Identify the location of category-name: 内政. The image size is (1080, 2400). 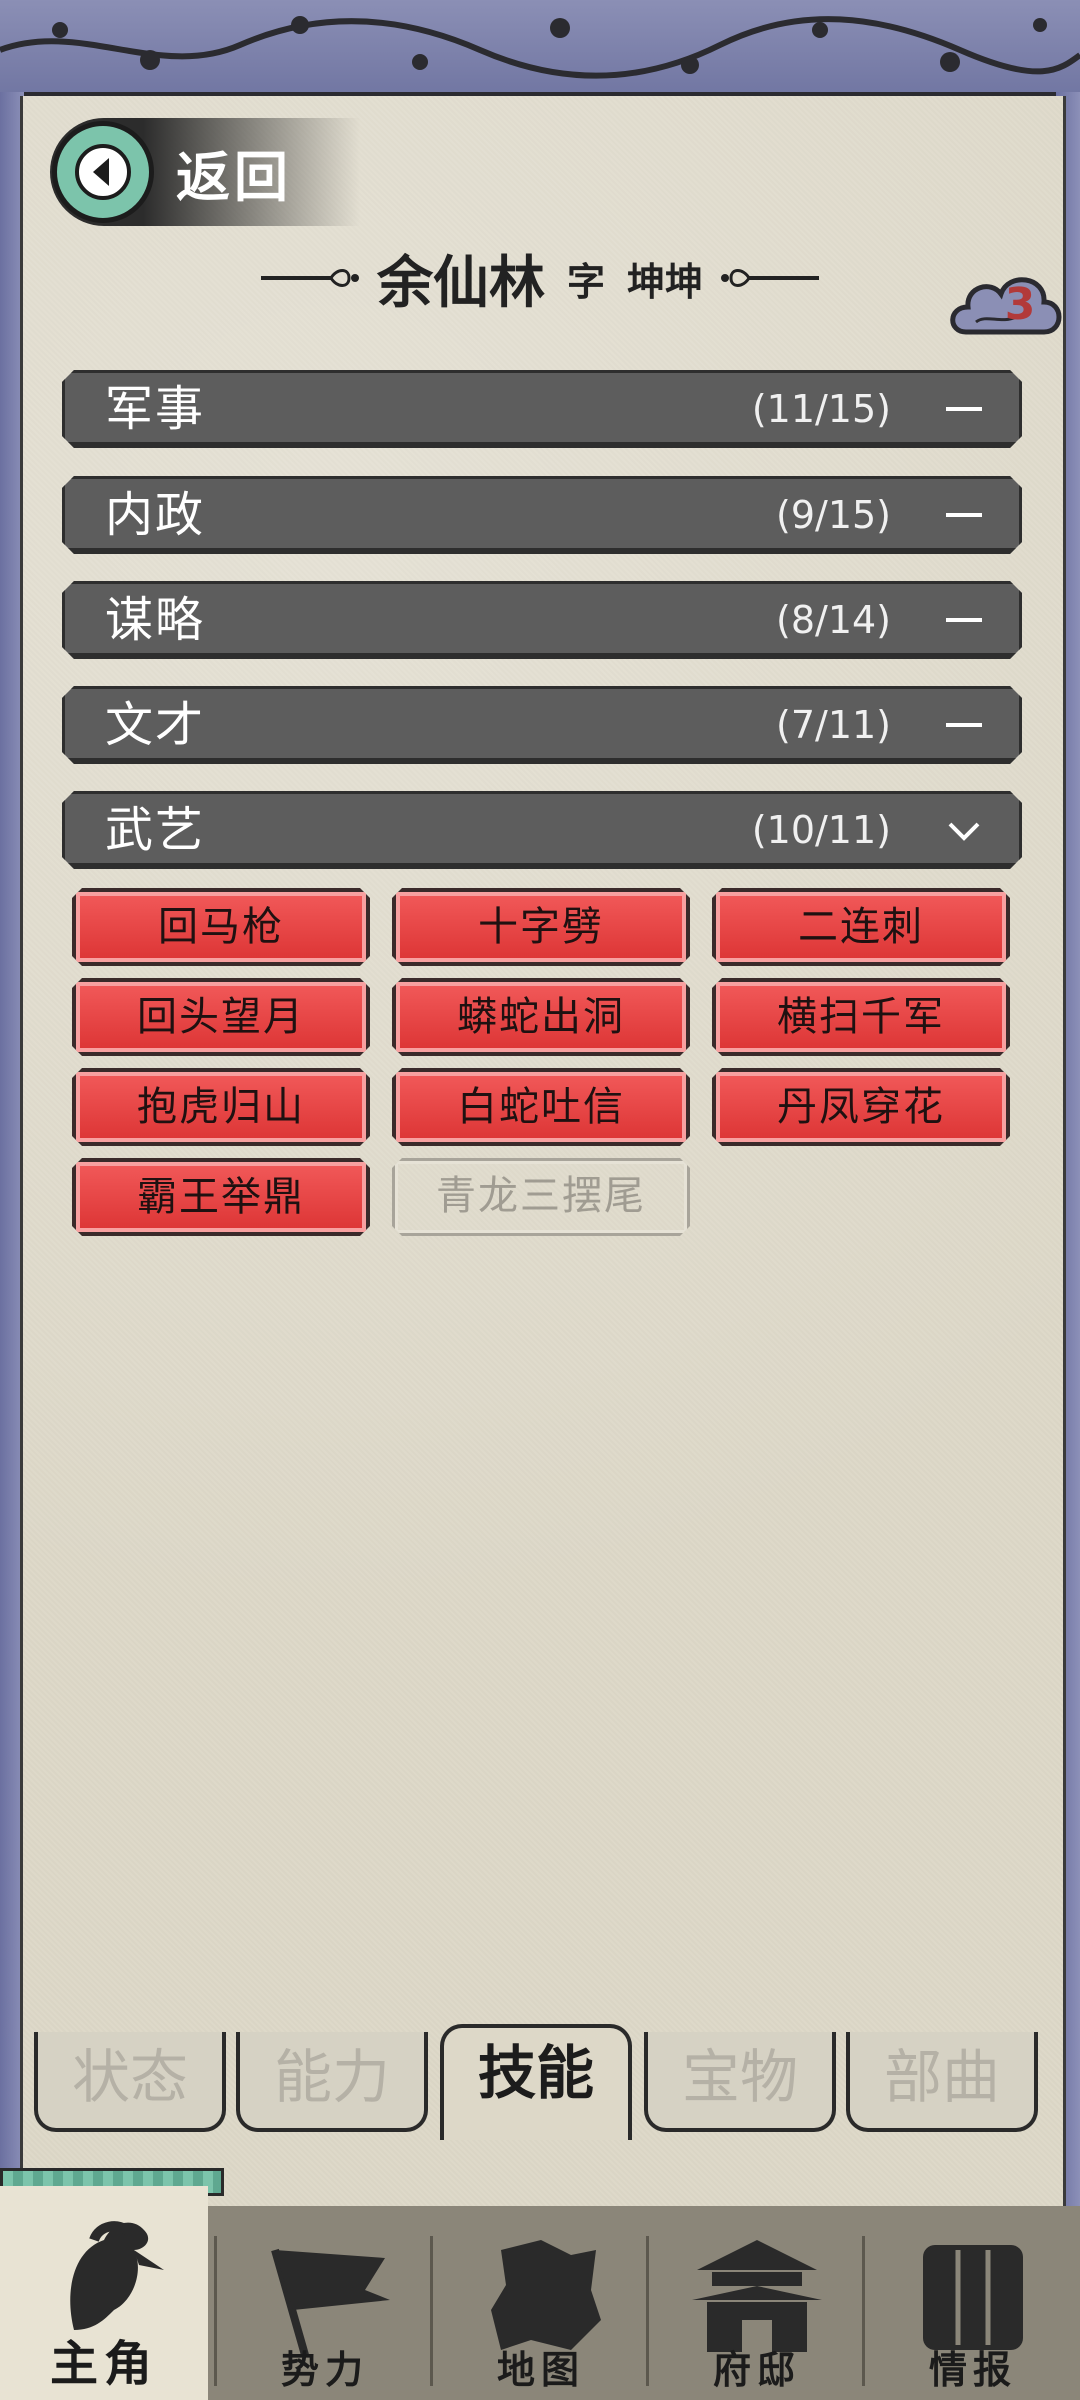
(155, 515).